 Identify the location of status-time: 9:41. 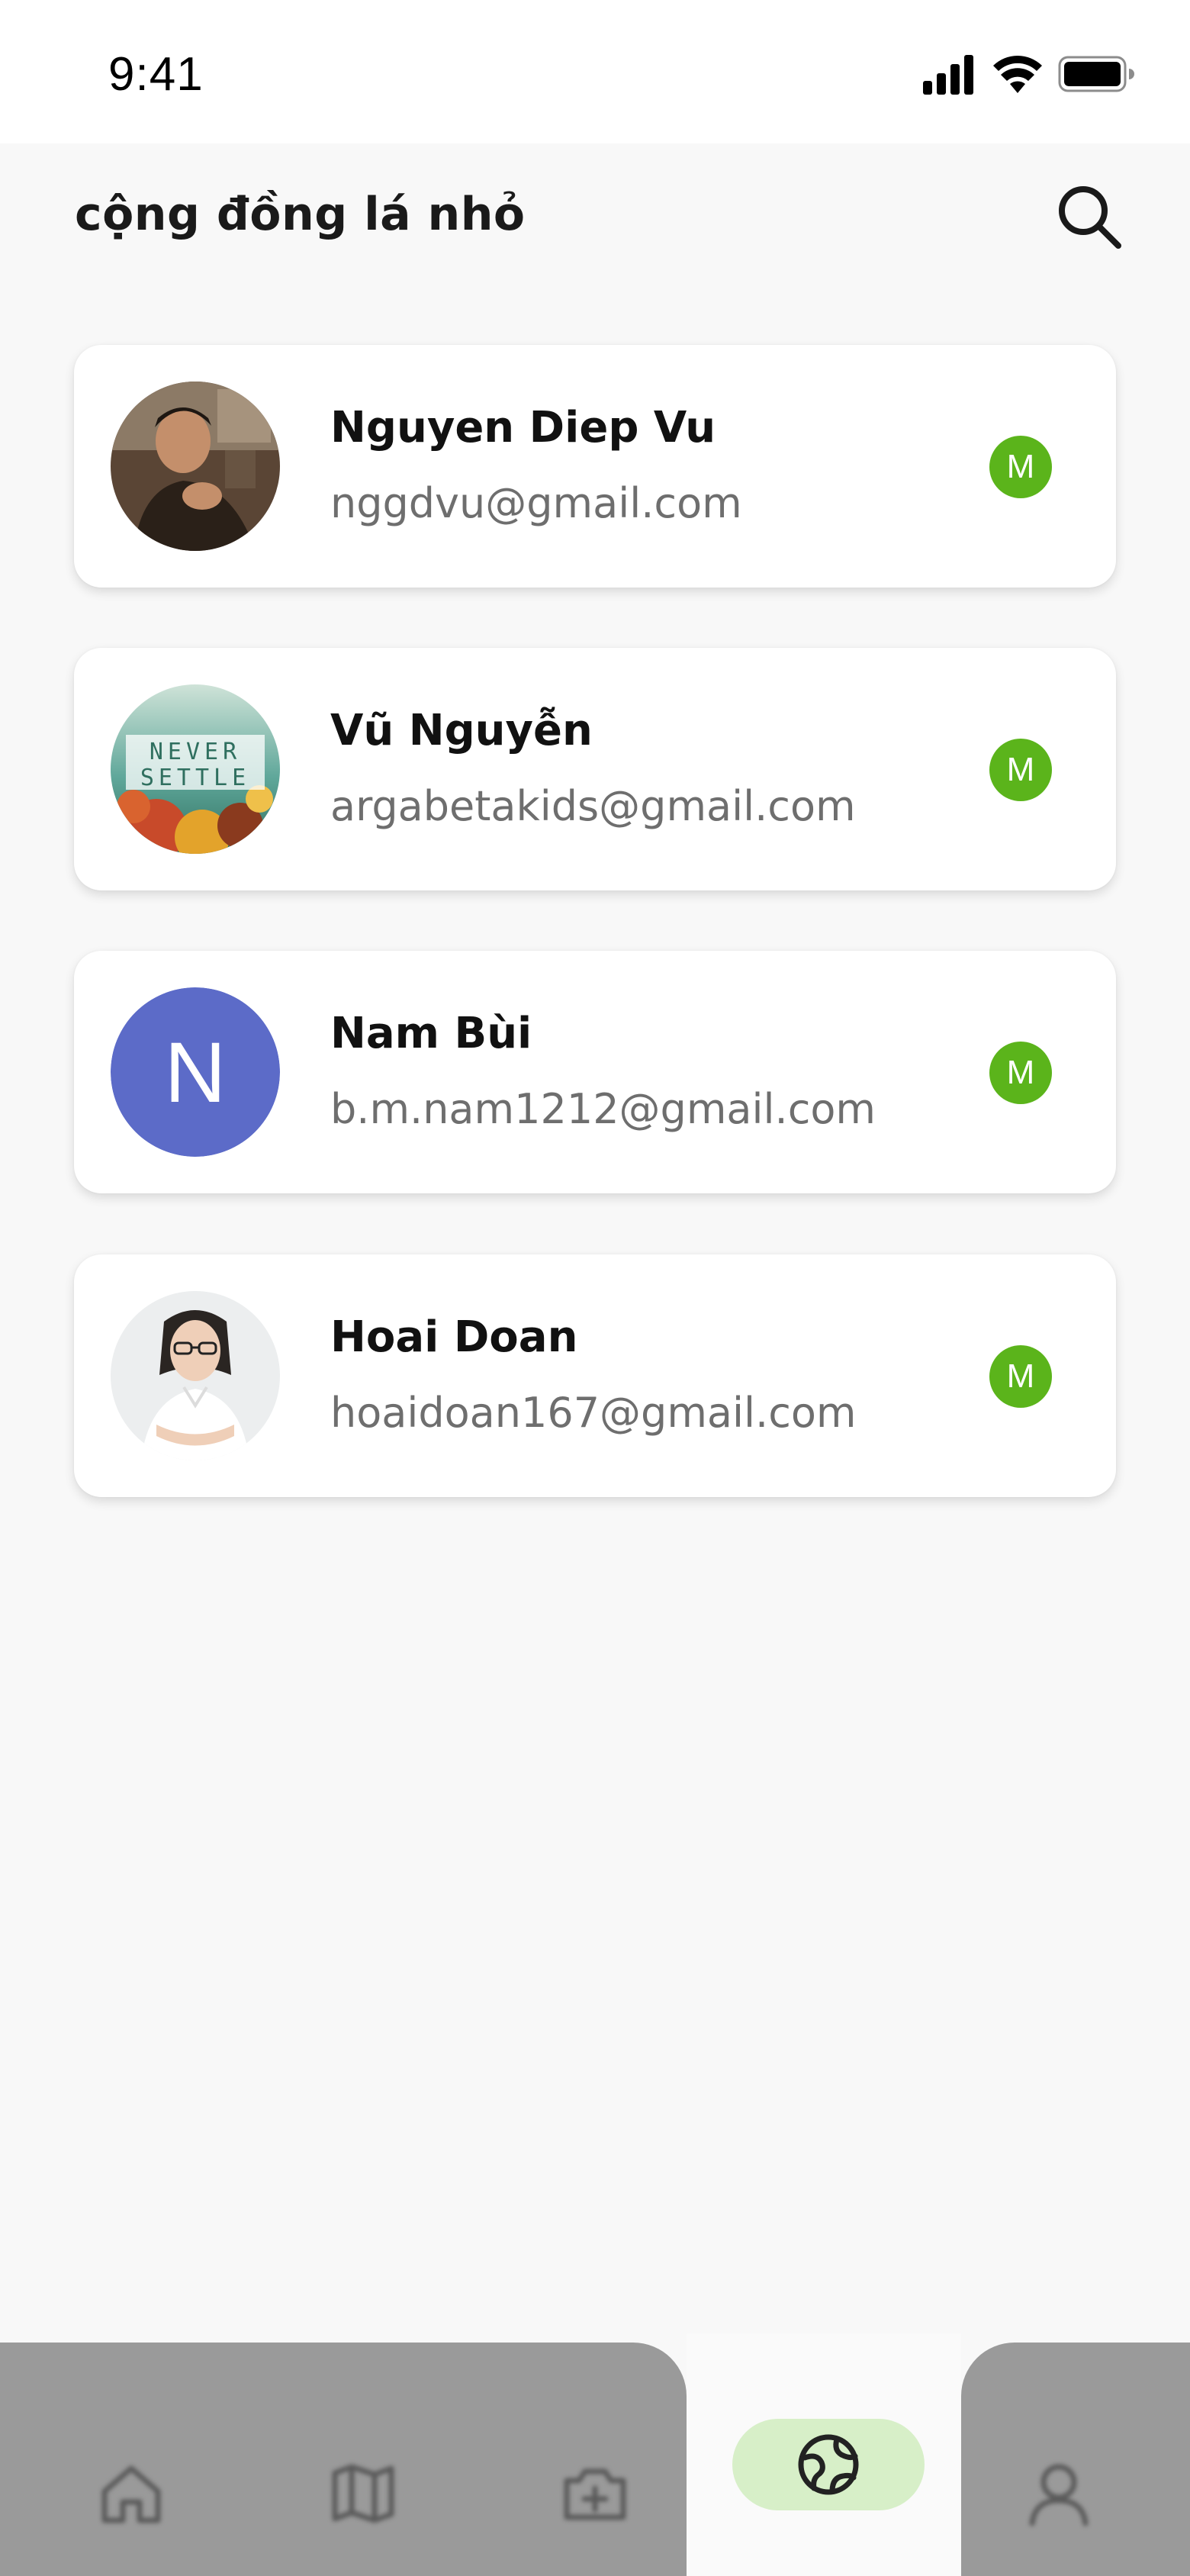
(156, 74).